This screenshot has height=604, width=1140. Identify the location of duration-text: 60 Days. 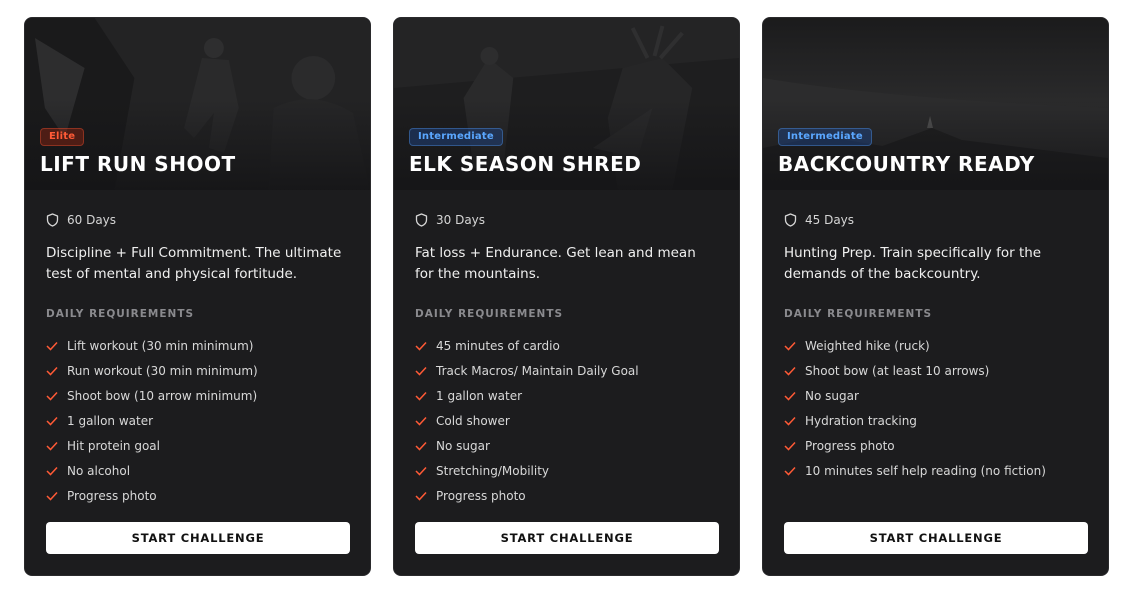
(92, 220).